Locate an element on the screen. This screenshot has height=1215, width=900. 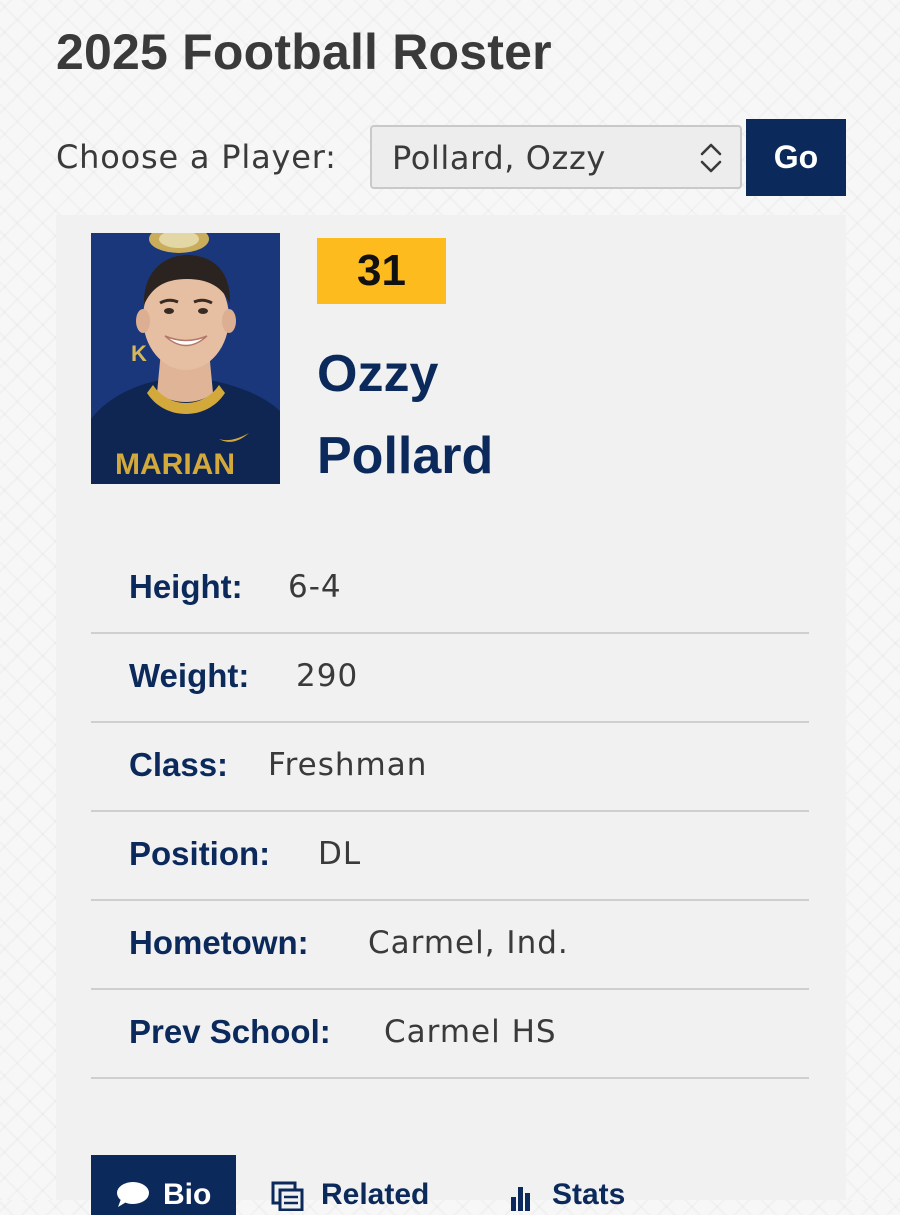
player-first-name: Ozzy is located at coordinates (378, 374).